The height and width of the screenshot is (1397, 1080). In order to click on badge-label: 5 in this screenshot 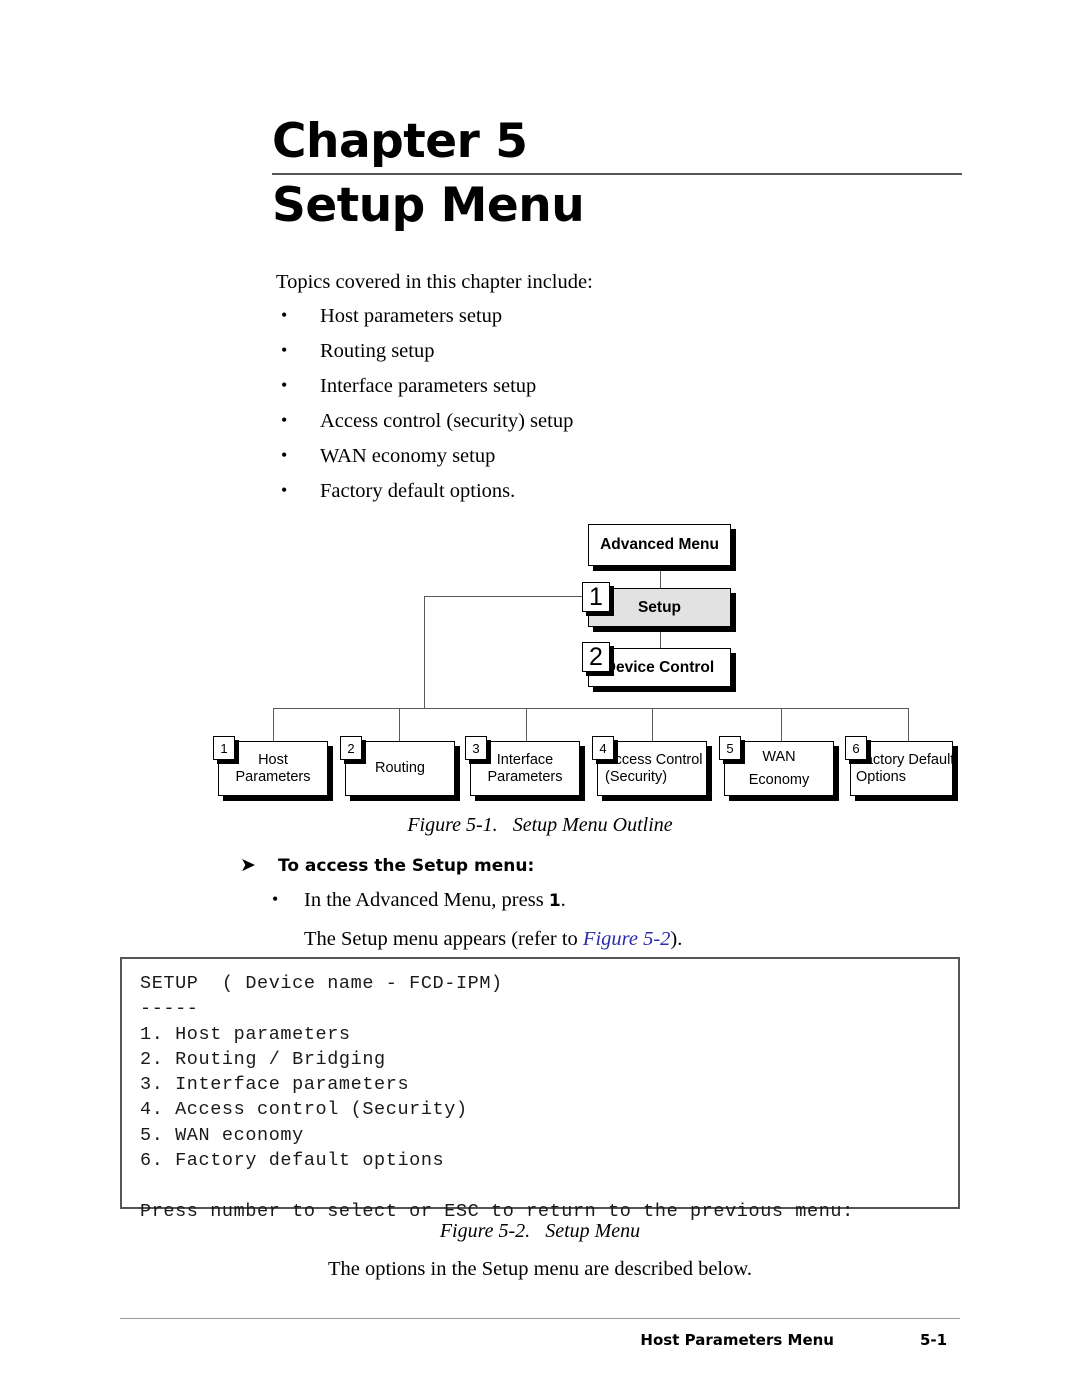, I will do `click(730, 748)`.